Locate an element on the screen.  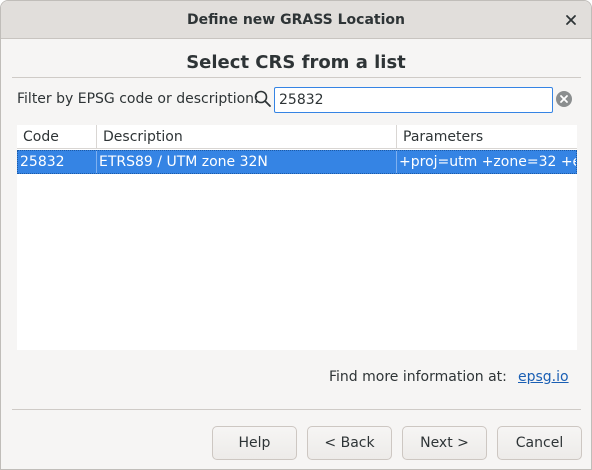
filter-input is located at coordinates (413, 100).